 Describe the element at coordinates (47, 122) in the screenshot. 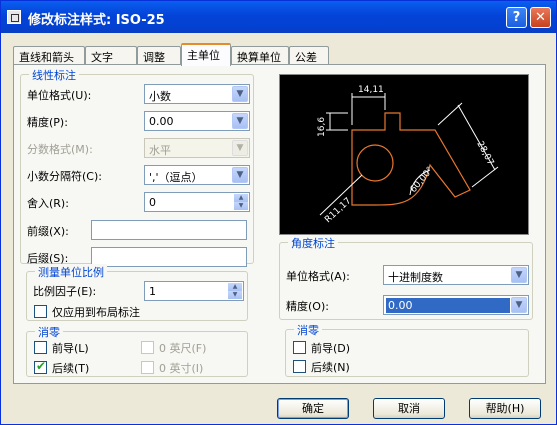

I see `precision-label: 精度(P):` at that location.